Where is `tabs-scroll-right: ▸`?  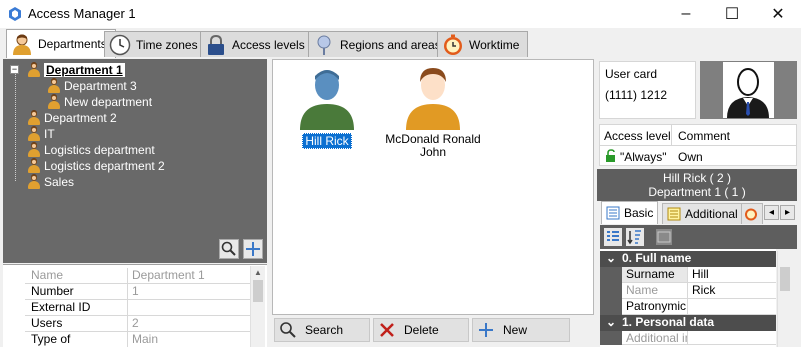
tabs-scroll-right: ▸ is located at coordinates (787, 212).